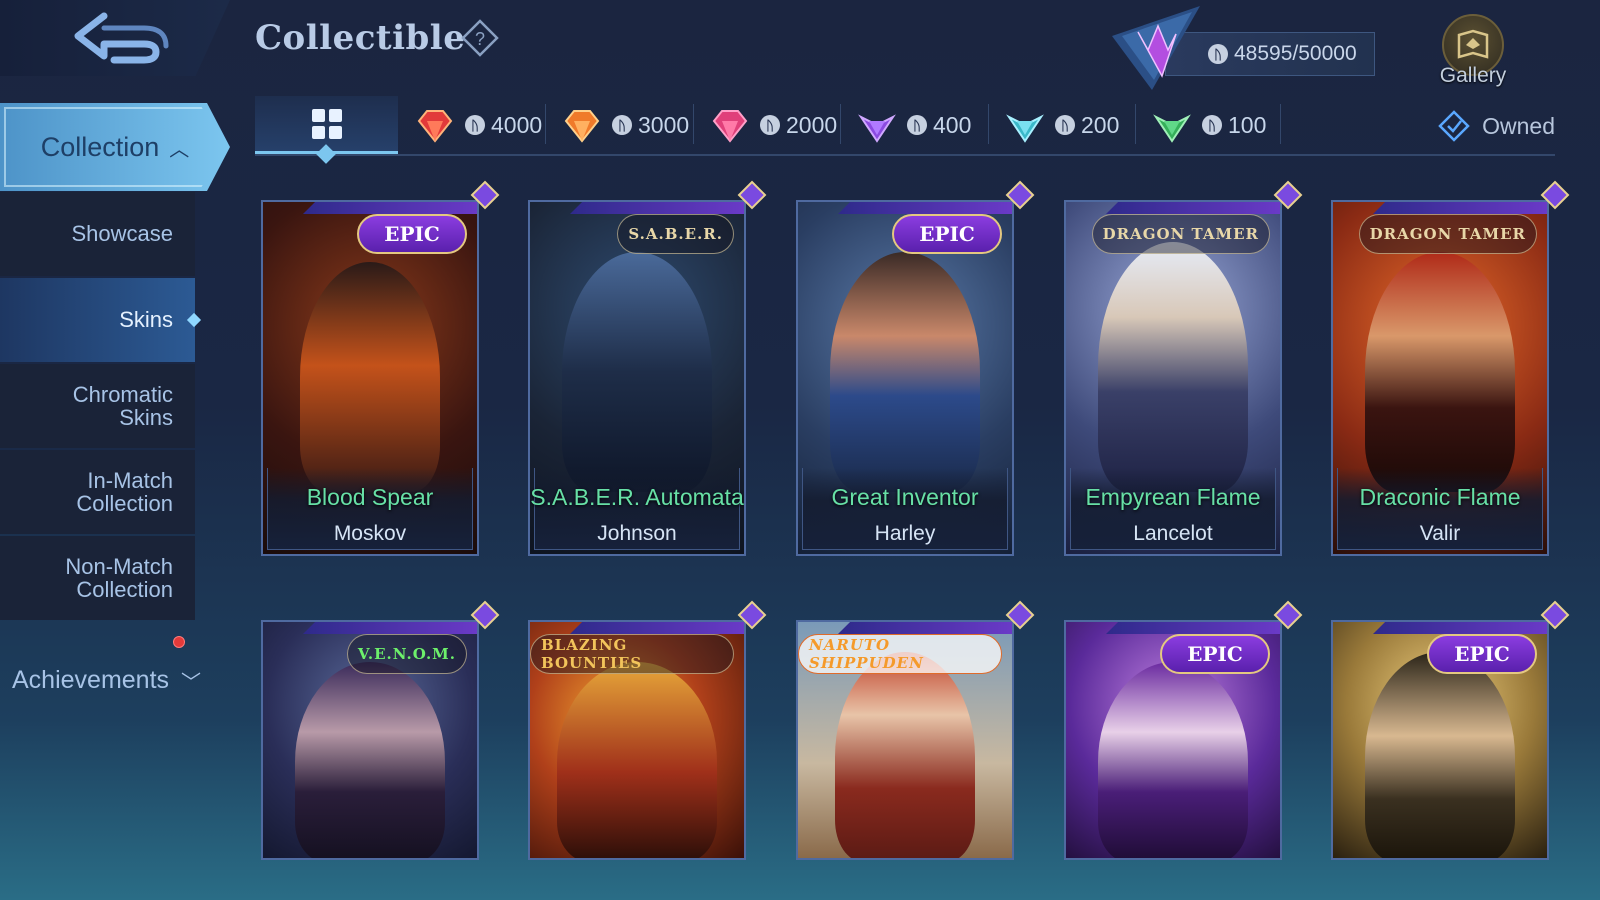 This screenshot has height=900, width=1600. I want to click on hero-name: Johnson, so click(637, 533).